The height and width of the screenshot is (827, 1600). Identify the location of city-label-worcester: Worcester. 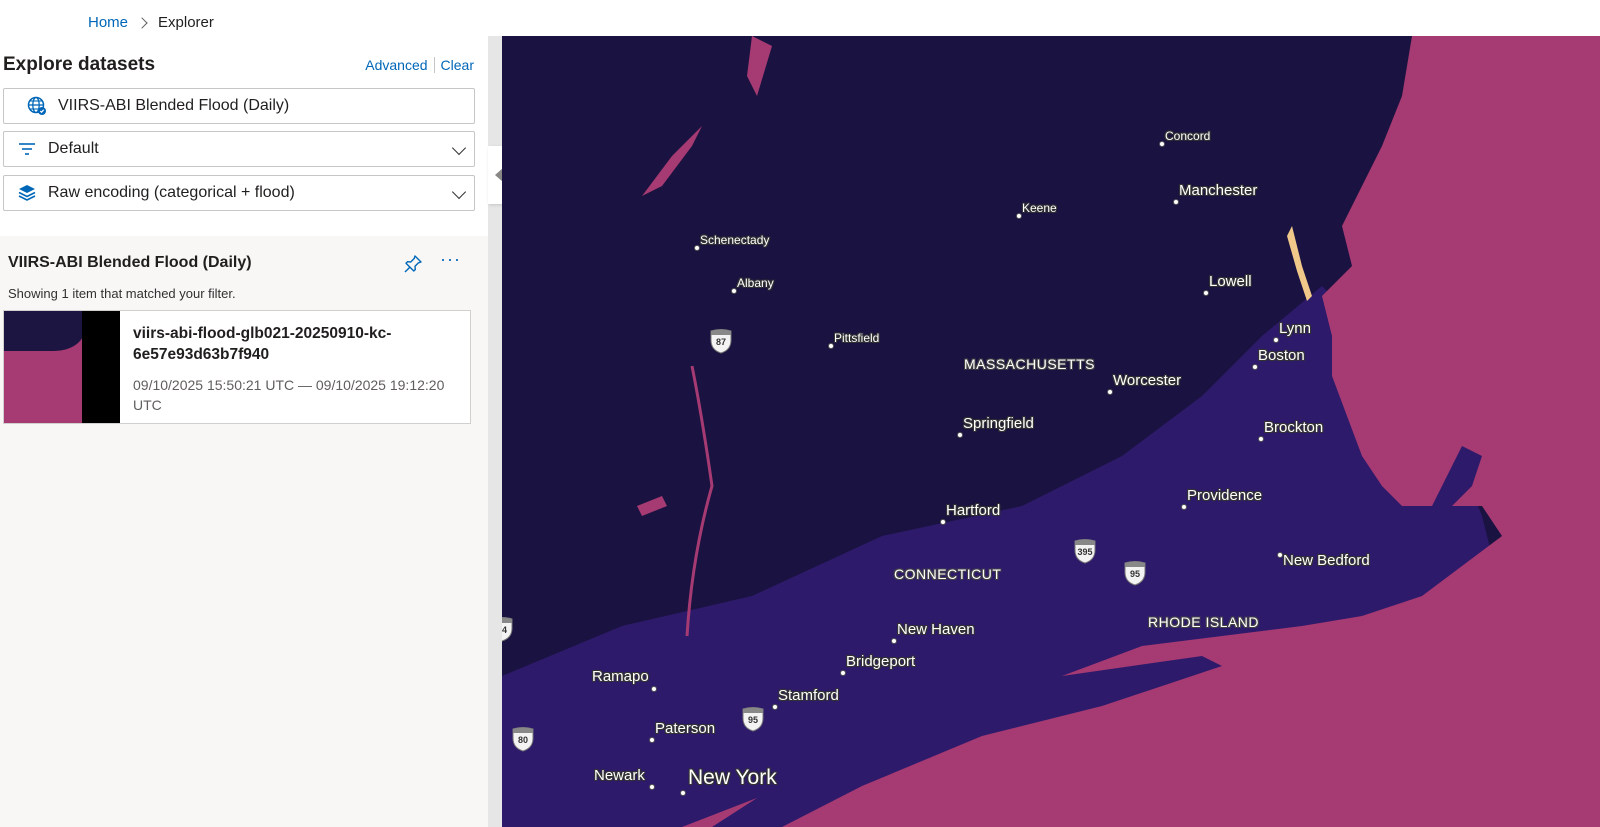
(1147, 380).